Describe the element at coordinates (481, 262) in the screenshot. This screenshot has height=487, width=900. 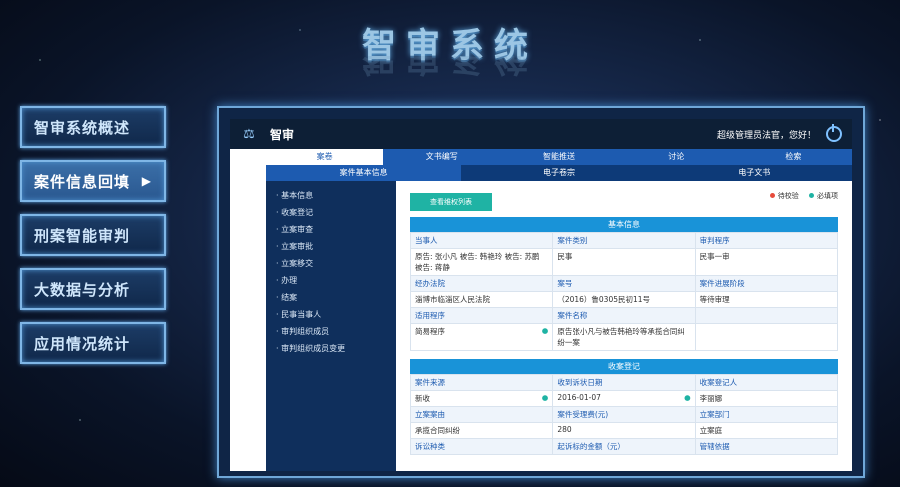
I see `field-value: 原告: 张小凡 被告: 韩艳玲 被告: 苏鹏 被告: 蒋静` at that location.